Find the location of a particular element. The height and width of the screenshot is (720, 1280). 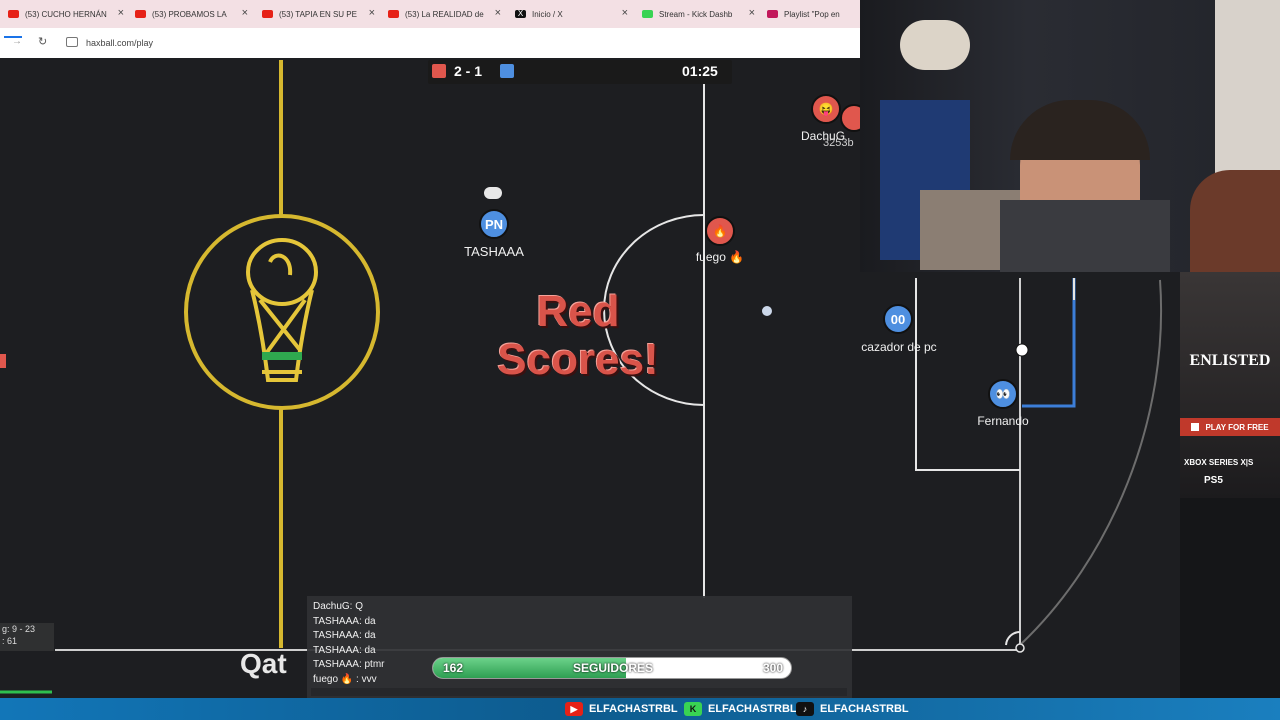

webcam-feed is located at coordinates (1070, 136).